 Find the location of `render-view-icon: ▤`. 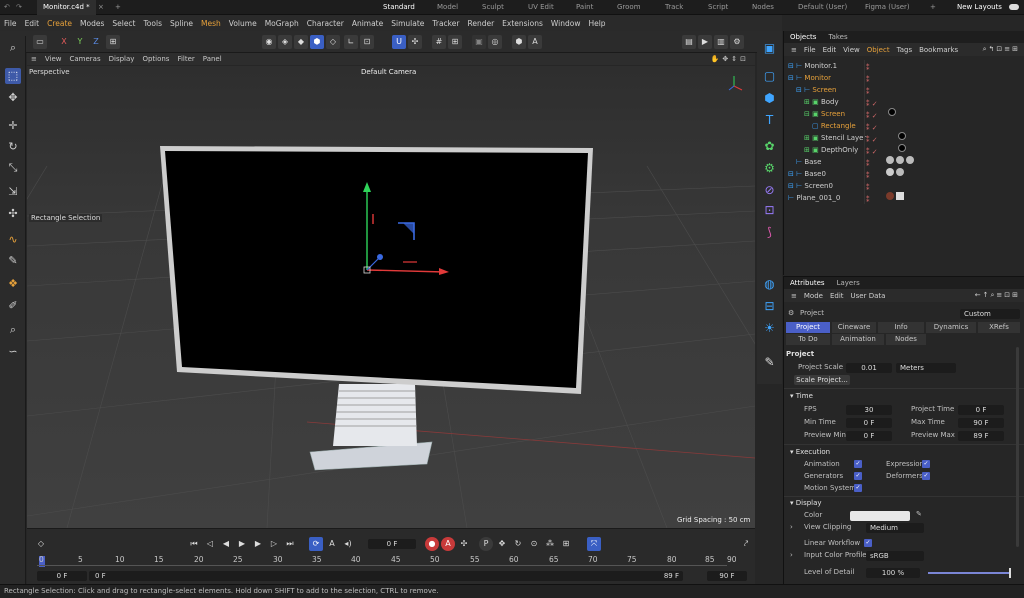

render-view-icon: ▤ is located at coordinates (689, 42).